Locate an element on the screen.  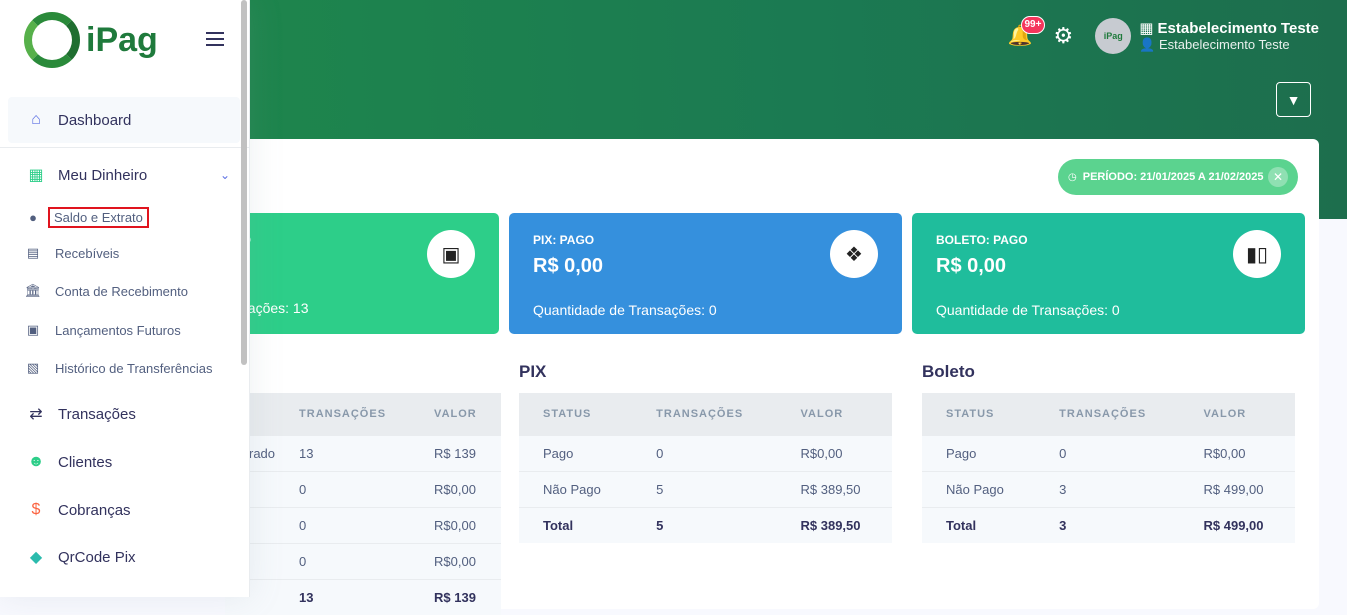
sidebar-item-cobrancas: $ Cobranças is located at coordinates (124, 510).